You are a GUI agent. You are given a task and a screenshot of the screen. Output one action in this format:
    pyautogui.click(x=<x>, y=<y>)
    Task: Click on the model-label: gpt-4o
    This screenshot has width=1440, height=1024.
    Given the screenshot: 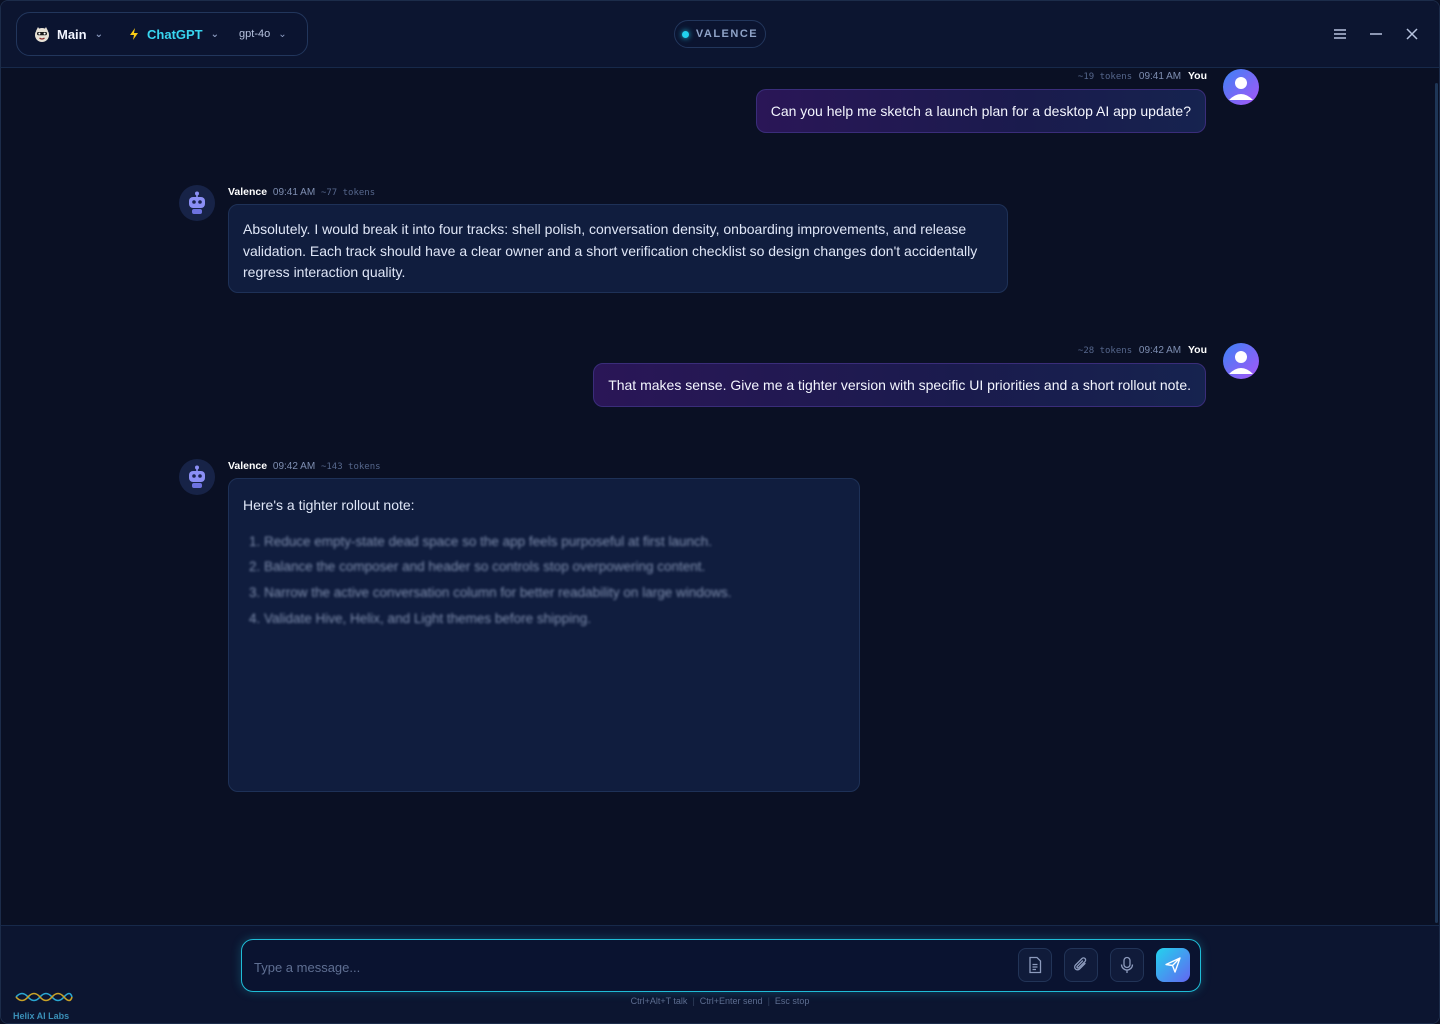 What is the action you would take?
    pyautogui.click(x=255, y=34)
    